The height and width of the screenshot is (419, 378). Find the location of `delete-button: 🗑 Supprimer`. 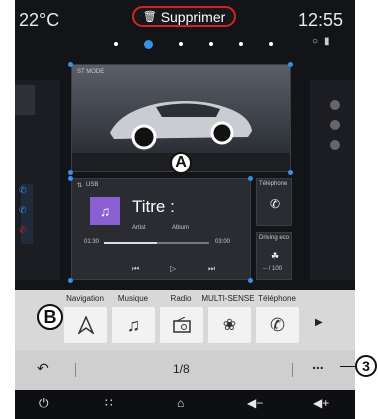

delete-button: 🗑 Supprimer is located at coordinates (184, 16).